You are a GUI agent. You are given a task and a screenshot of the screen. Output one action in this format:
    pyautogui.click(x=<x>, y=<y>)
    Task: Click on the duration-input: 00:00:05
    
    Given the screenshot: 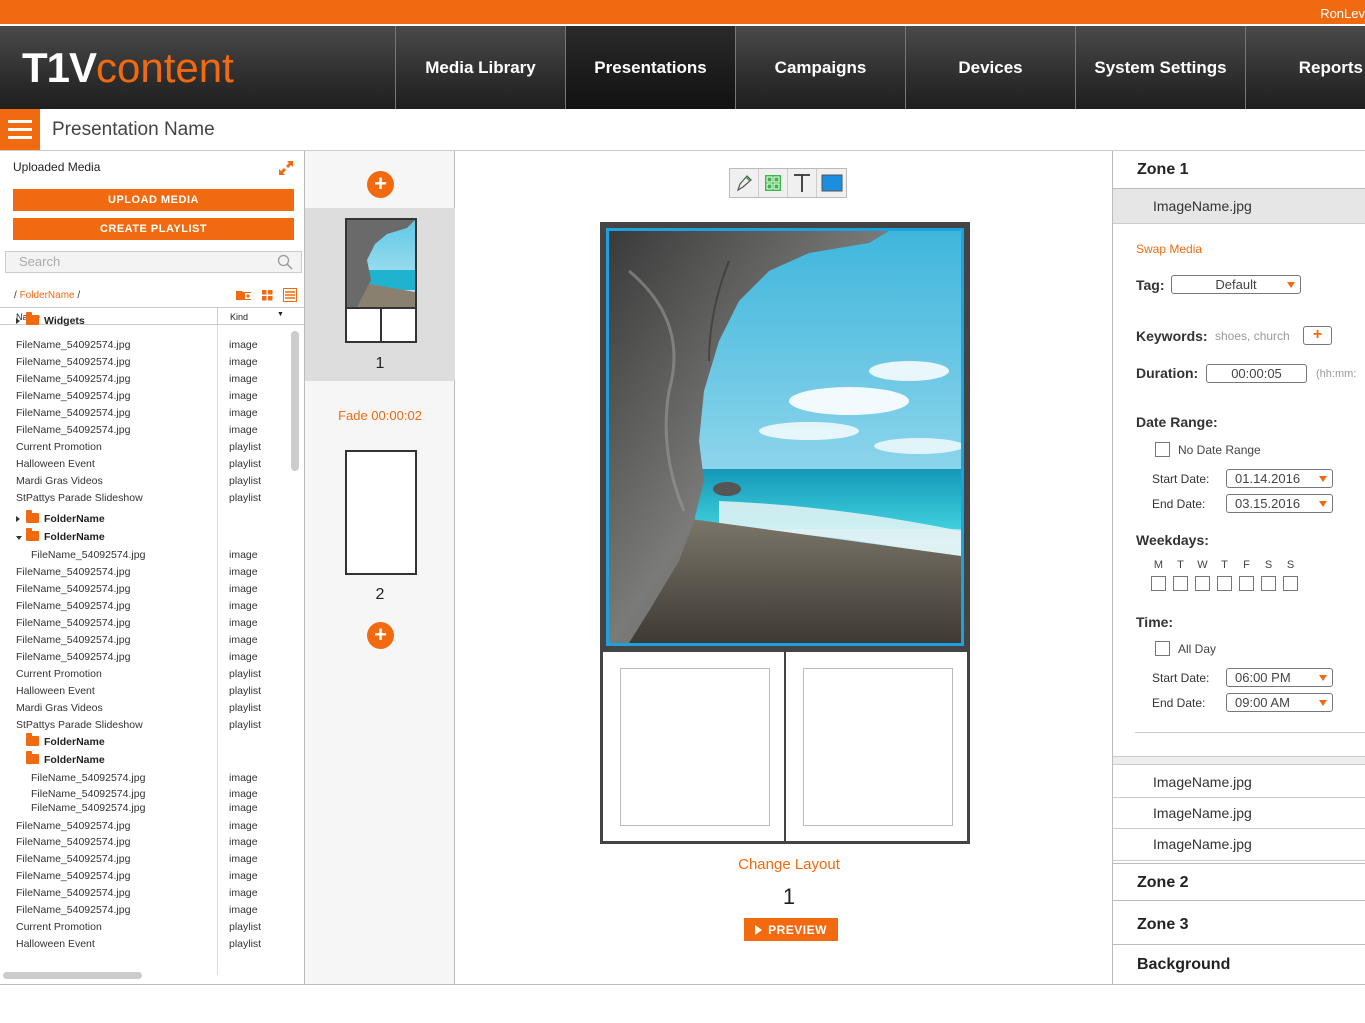 What is the action you would take?
    pyautogui.click(x=1256, y=373)
    